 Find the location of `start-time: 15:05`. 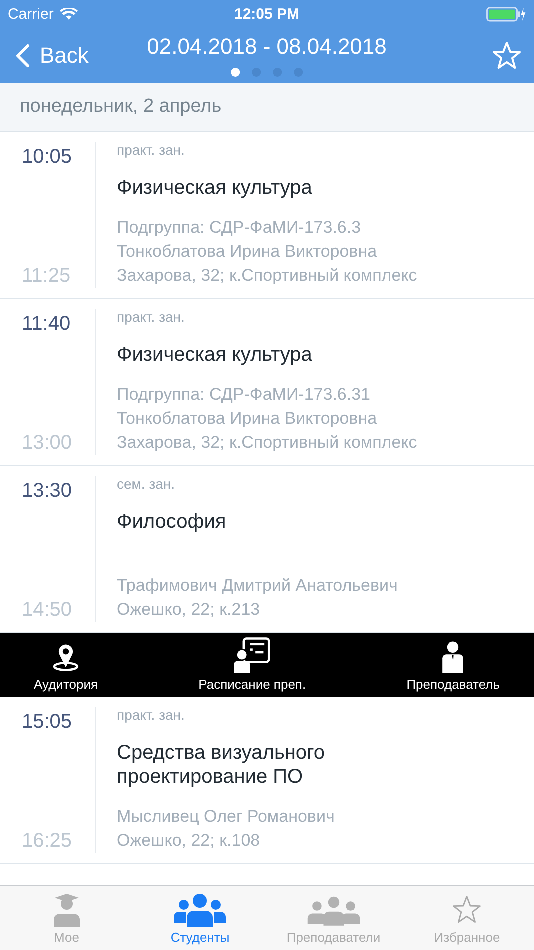

start-time: 15:05 is located at coordinates (47, 722).